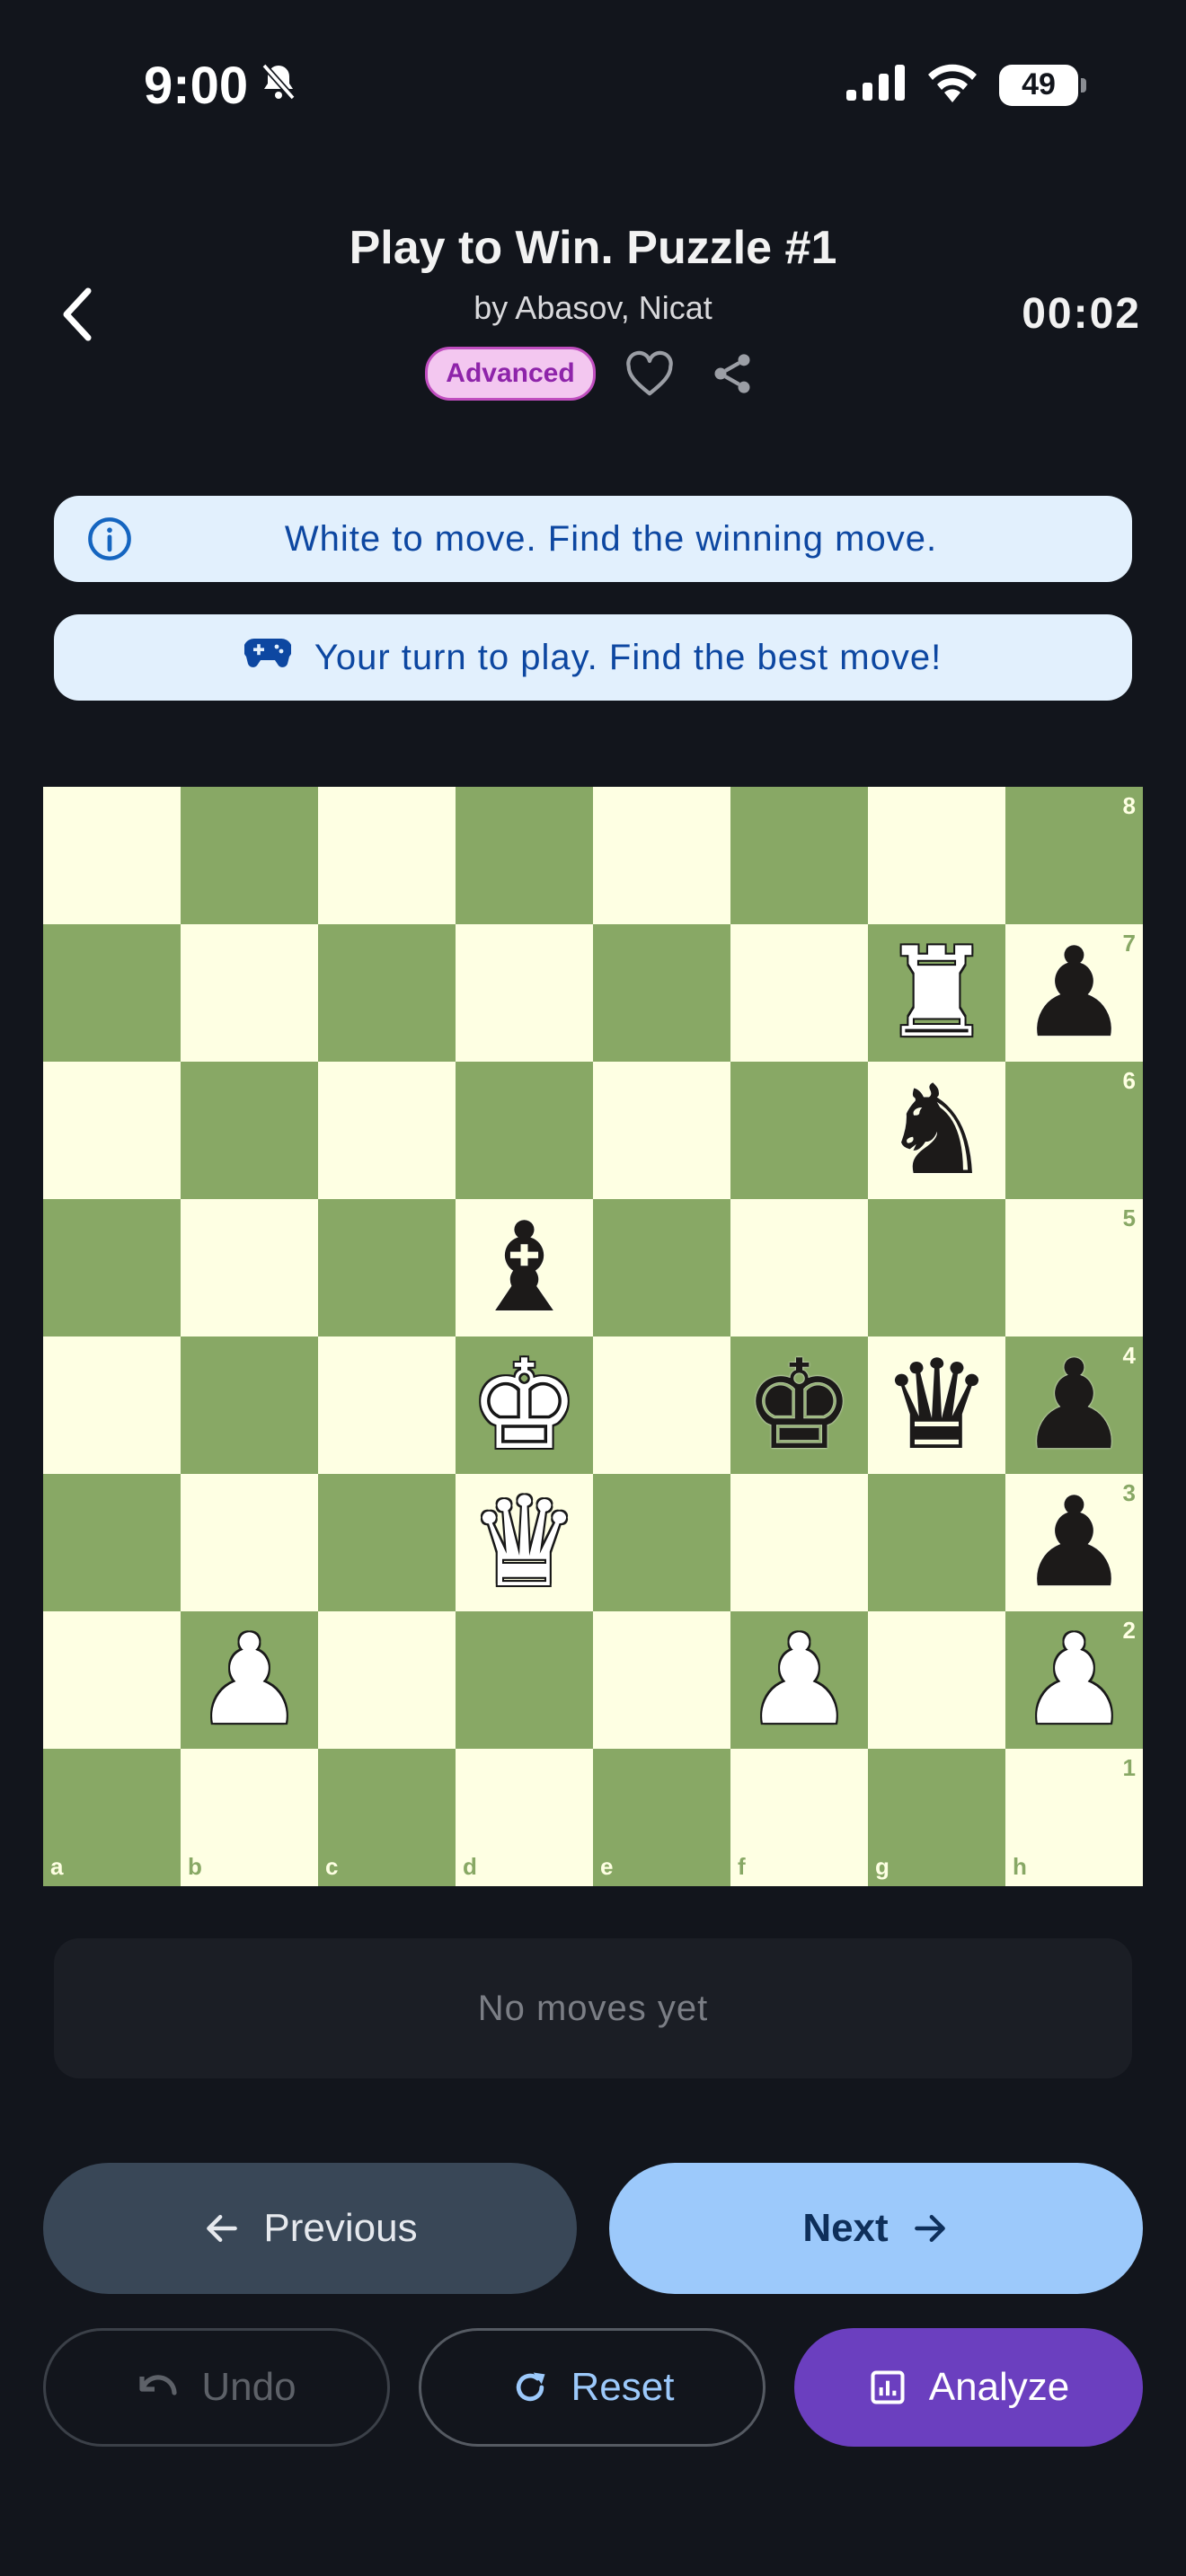 The height and width of the screenshot is (2576, 1186). I want to click on board-square-b4, so click(249, 1405).